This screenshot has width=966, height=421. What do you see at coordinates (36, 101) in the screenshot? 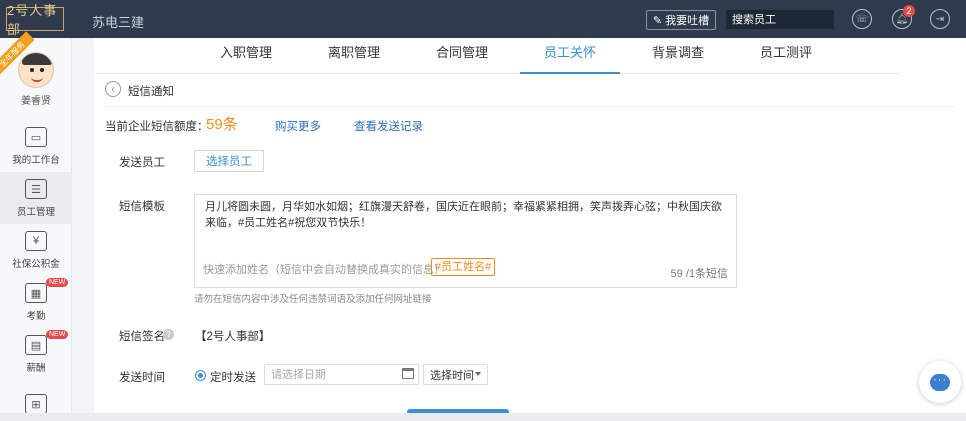
I see `user-name: 姜睿贤` at bounding box center [36, 101].